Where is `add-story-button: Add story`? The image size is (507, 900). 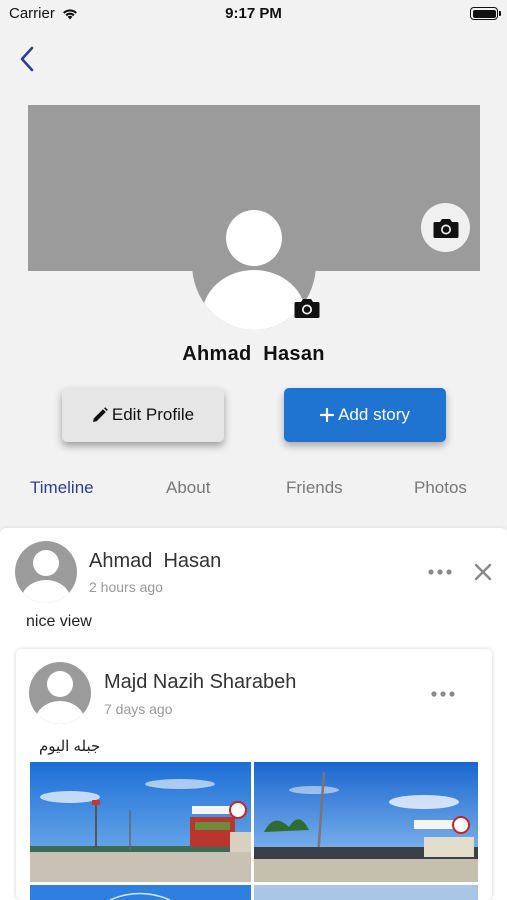 add-story-button: Add story is located at coordinates (365, 415).